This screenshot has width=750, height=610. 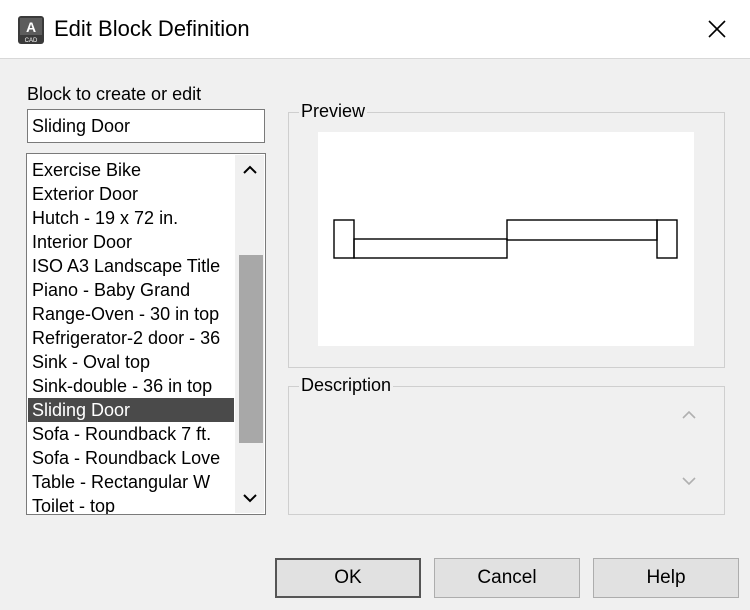 What do you see at coordinates (31, 41) in the screenshot?
I see `app-icon-caption: CAD` at bounding box center [31, 41].